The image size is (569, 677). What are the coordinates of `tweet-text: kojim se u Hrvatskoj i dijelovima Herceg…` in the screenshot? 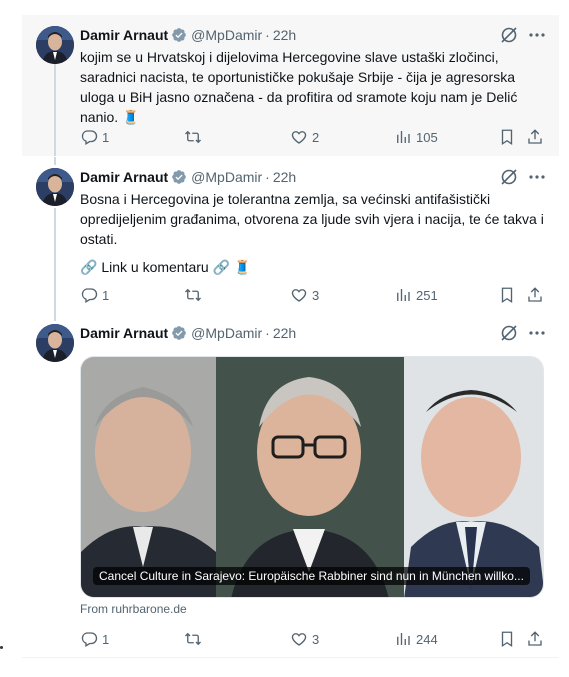 It's located at (299, 87).